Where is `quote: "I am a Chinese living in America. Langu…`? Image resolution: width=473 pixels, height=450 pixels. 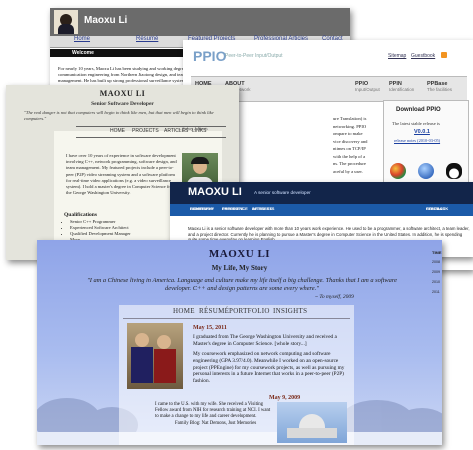
quote: "I am a Chinese living in America. Langu… is located at coordinates (242, 284).